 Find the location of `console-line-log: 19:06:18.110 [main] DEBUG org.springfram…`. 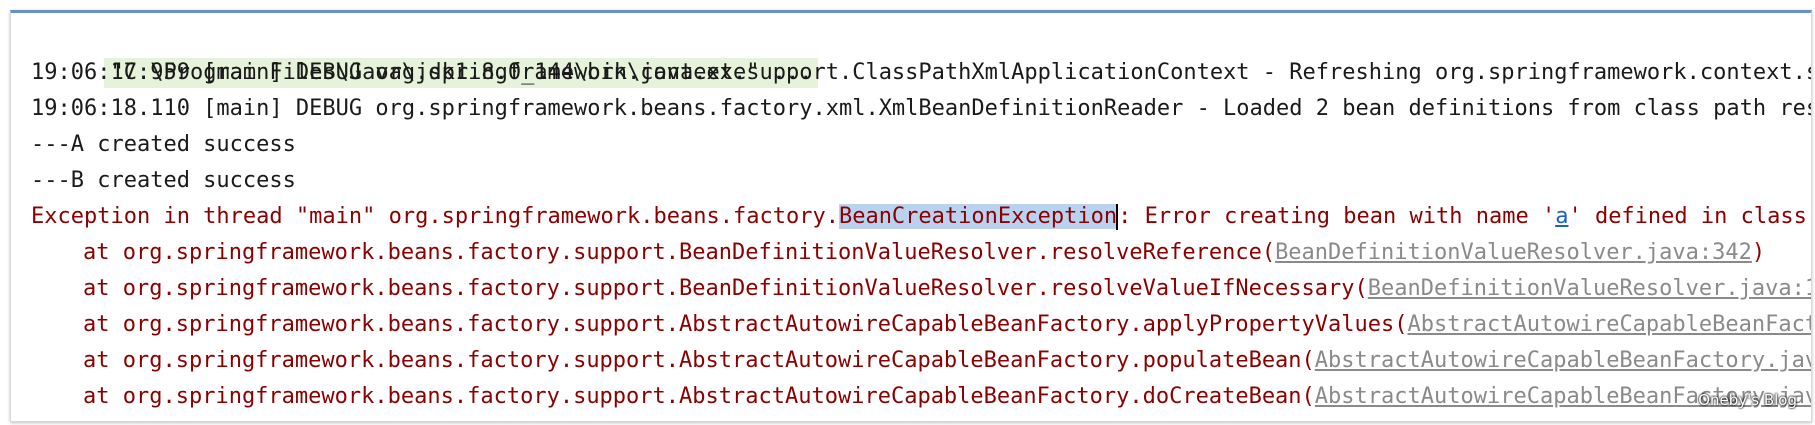

console-line-log: 19:06:18.110 [main] DEBUG org.springfram… is located at coordinates (921, 108).